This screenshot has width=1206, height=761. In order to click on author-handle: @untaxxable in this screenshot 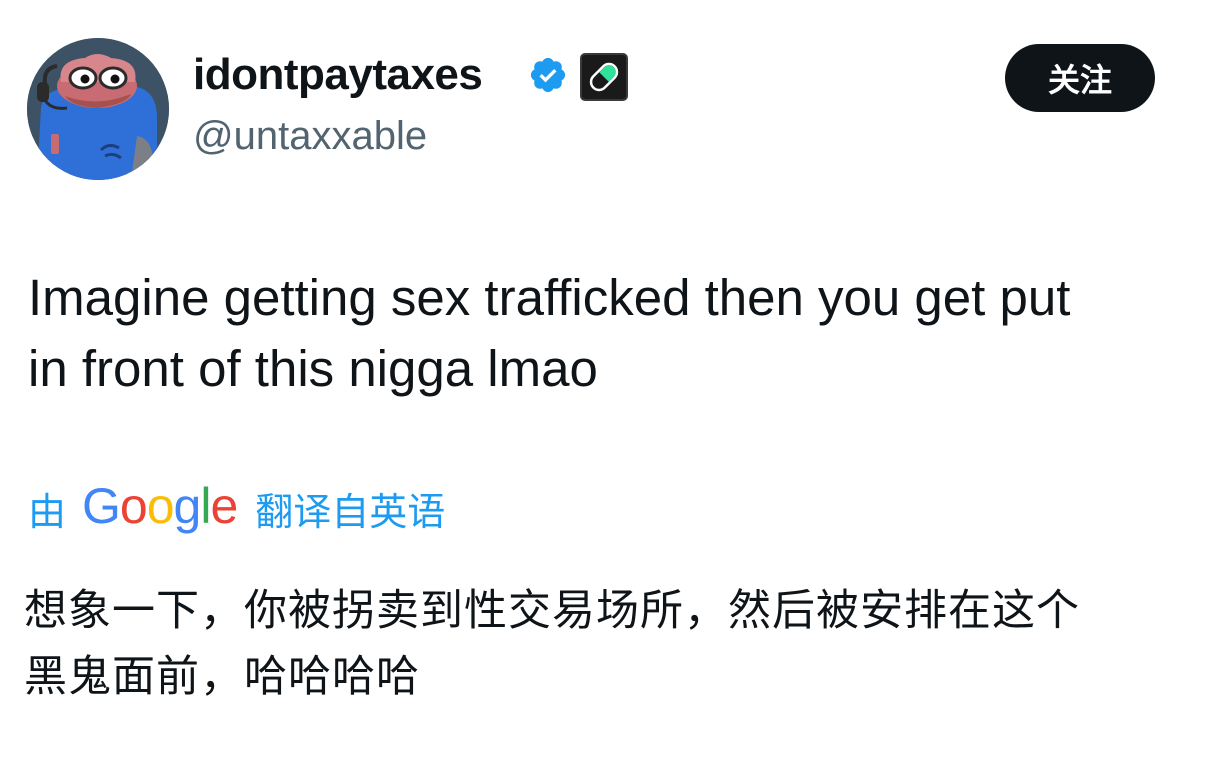, I will do `click(310, 136)`.